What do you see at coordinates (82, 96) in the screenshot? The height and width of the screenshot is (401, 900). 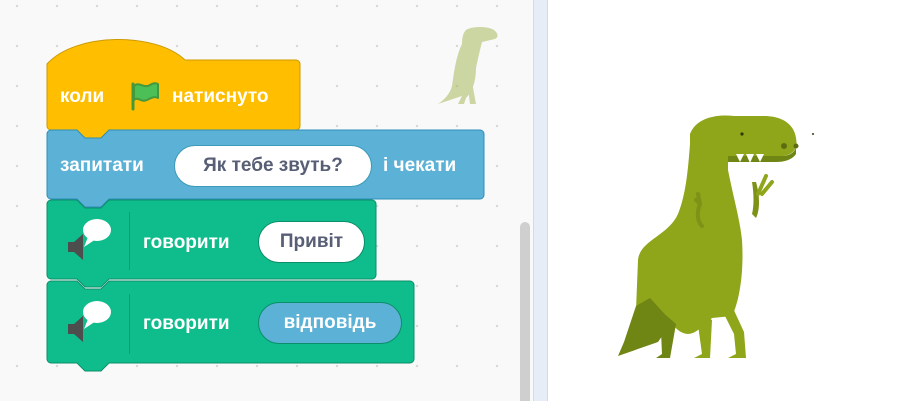 I see `when-label: коли` at bounding box center [82, 96].